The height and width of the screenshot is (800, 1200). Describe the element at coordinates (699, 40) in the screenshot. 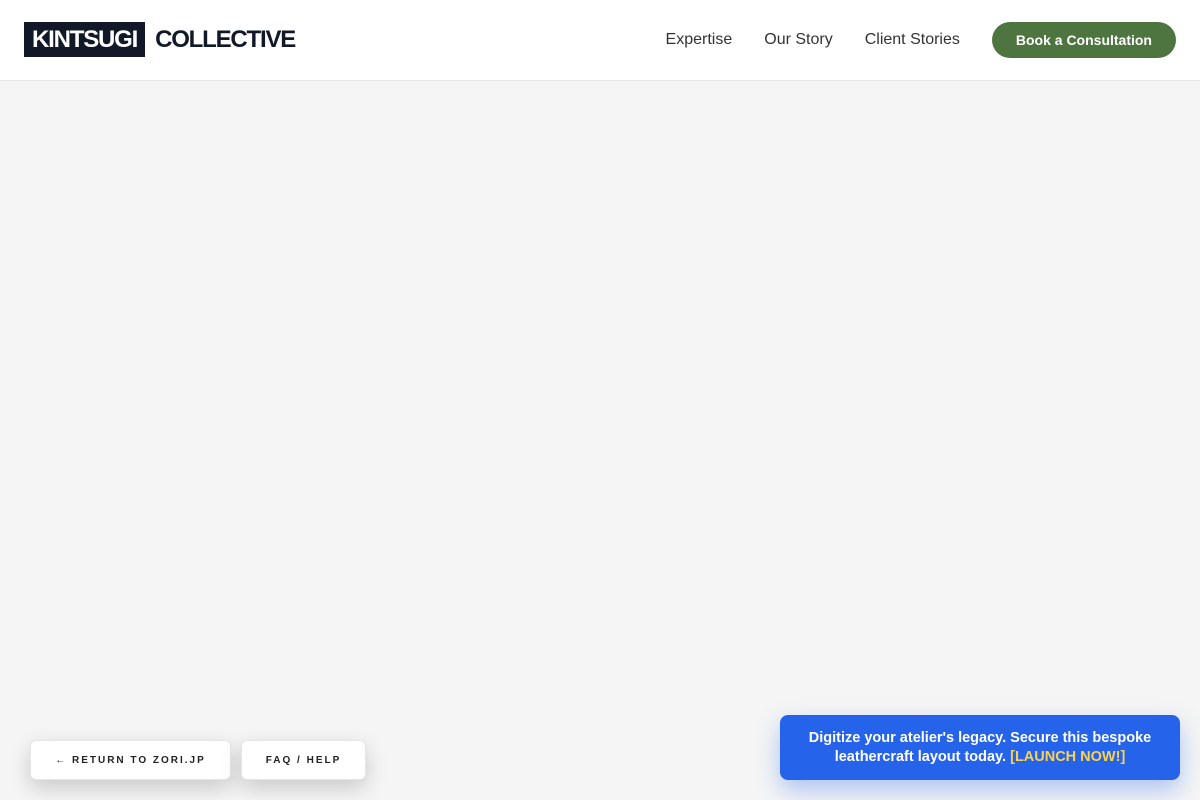

I see `nav-link-expertise: Expertise` at that location.